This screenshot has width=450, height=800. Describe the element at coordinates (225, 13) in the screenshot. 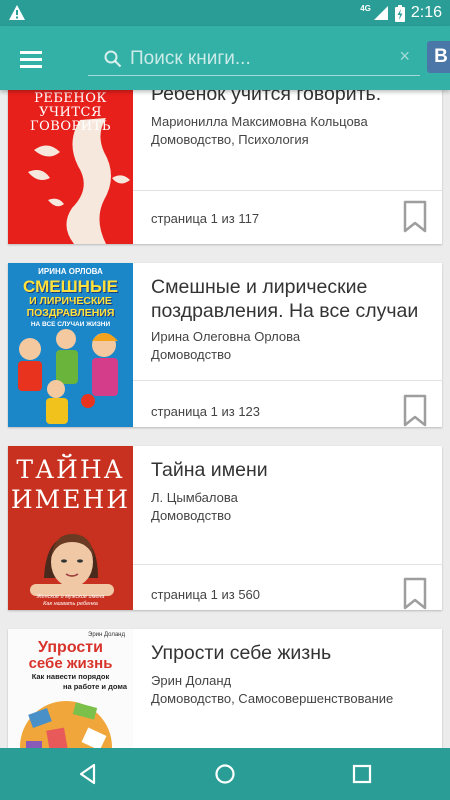

I see `status-bar: 4G 2:16` at that location.